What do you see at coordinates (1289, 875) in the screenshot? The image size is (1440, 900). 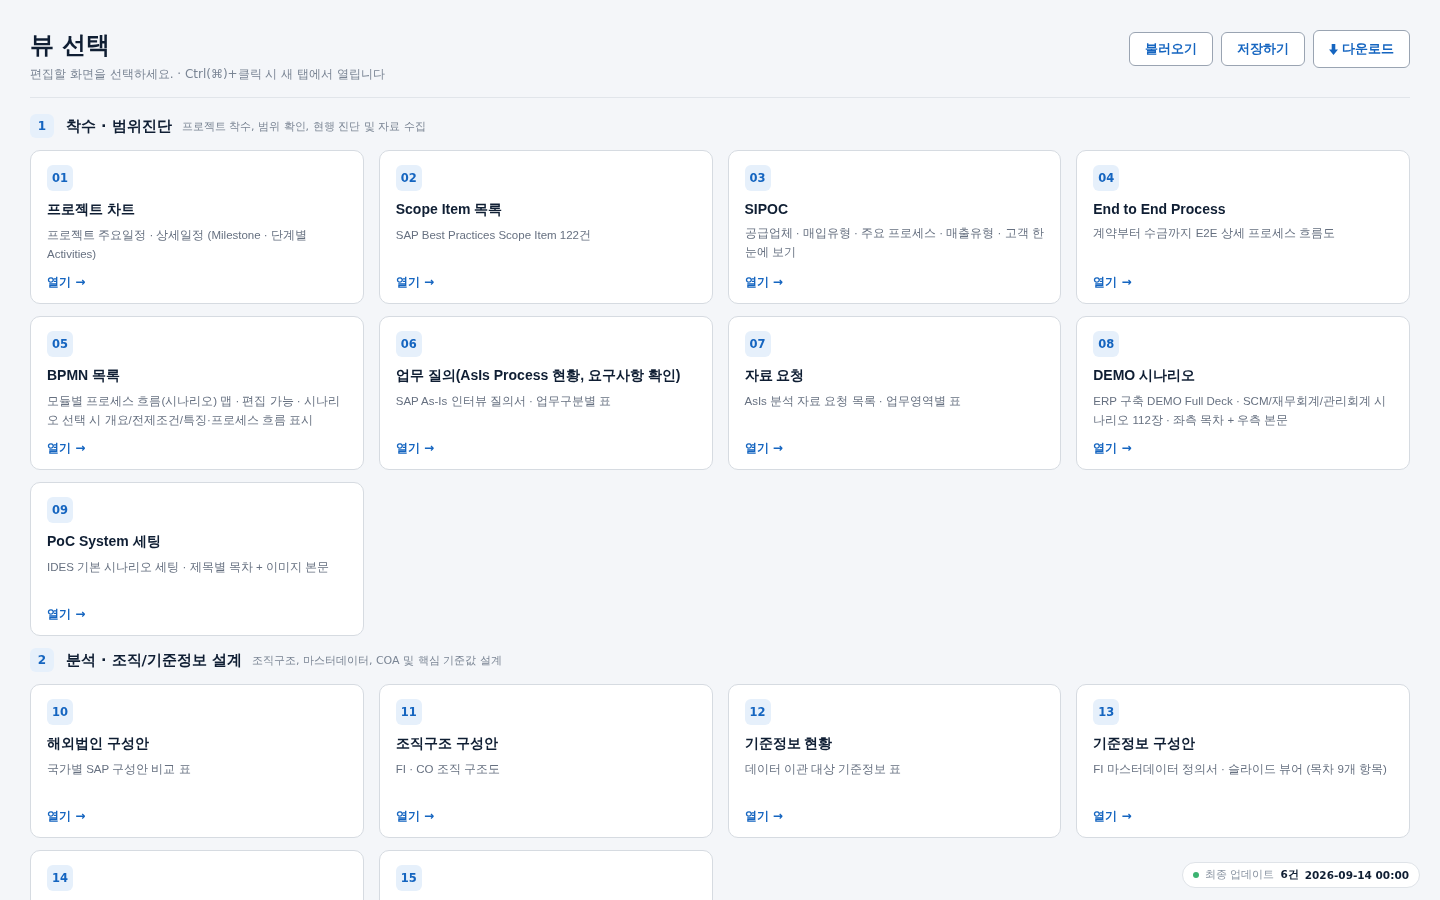 I see `update-count: 6건` at bounding box center [1289, 875].